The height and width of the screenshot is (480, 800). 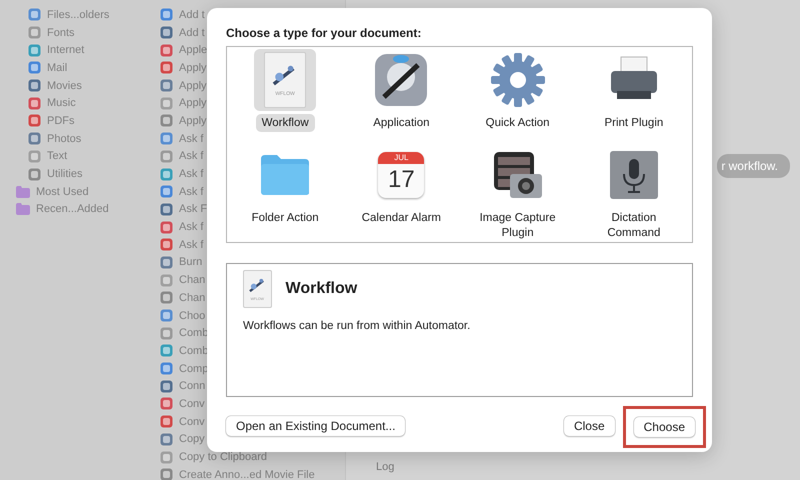 I want to click on calendar-icon: JUL 17, so click(x=401, y=175).